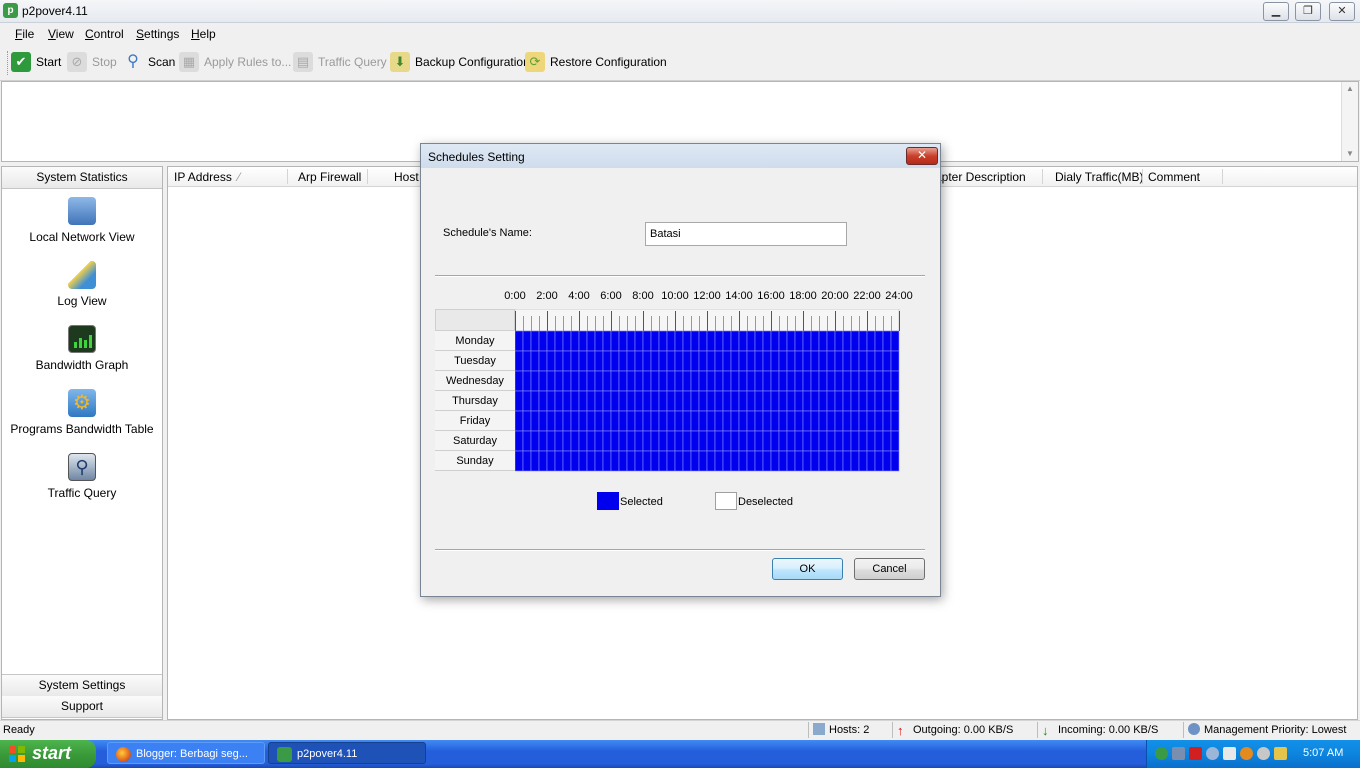  Describe the element at coordinates (1174, 177) in the screenshot. I see `column-comment: Comment` at that location.